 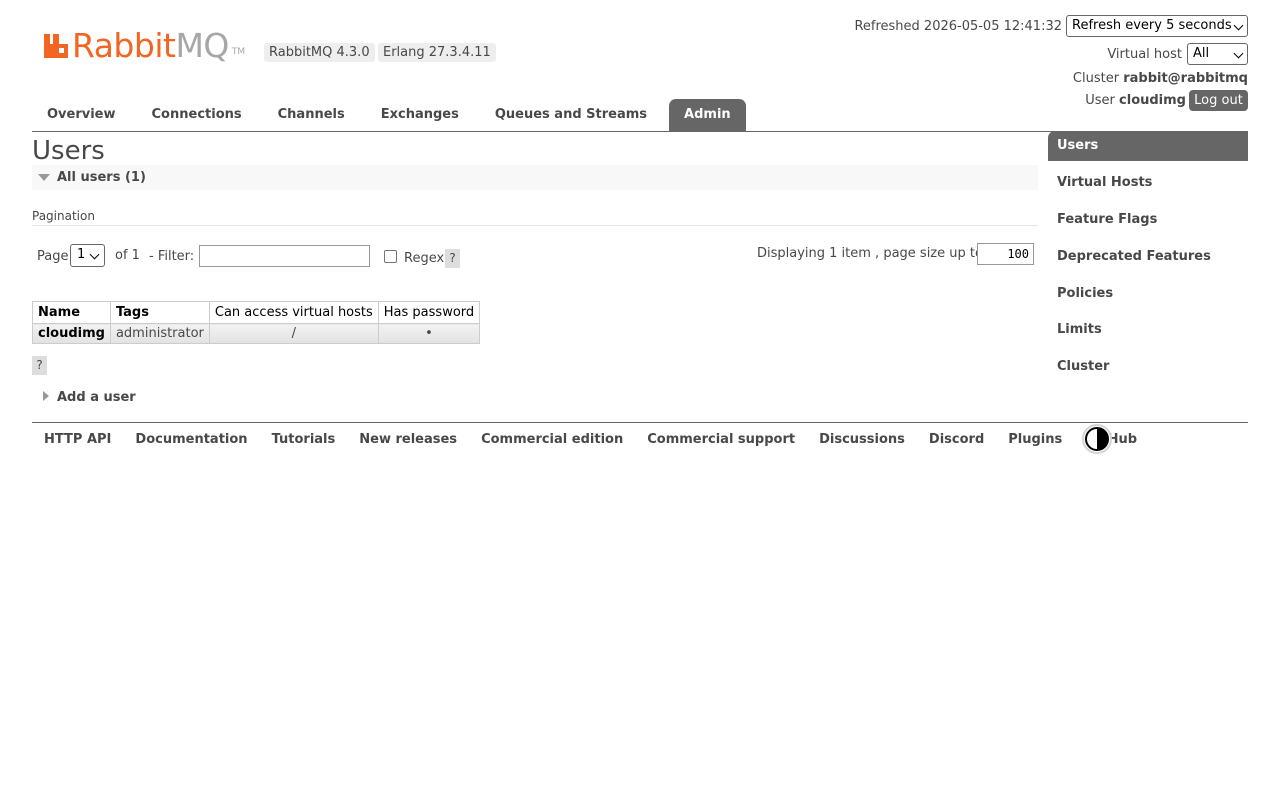 What do you see at coordinates (420, 115) in the screenshot?
I see `tab-exchanges: Exchanges` at bounding box center [420, 115].